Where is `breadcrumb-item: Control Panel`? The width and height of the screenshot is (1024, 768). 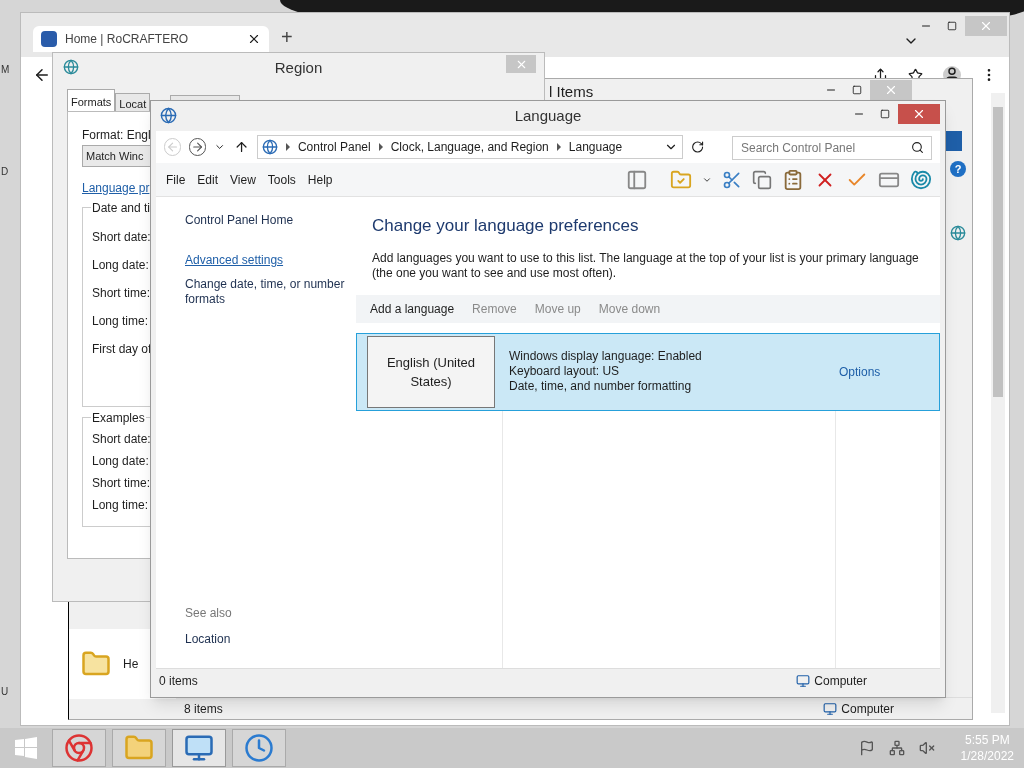
breadcrumb-item: Control Panel is located at coordinates (334, 147).